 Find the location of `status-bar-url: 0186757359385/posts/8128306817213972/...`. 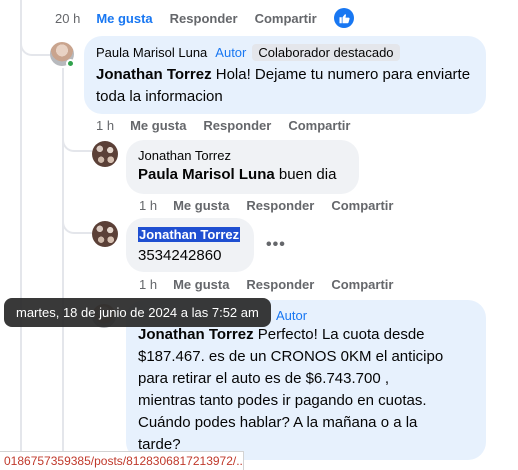

status-bar-url: 0186757359385/posts/8128306817213972/... is located at coordinates (122, 460).